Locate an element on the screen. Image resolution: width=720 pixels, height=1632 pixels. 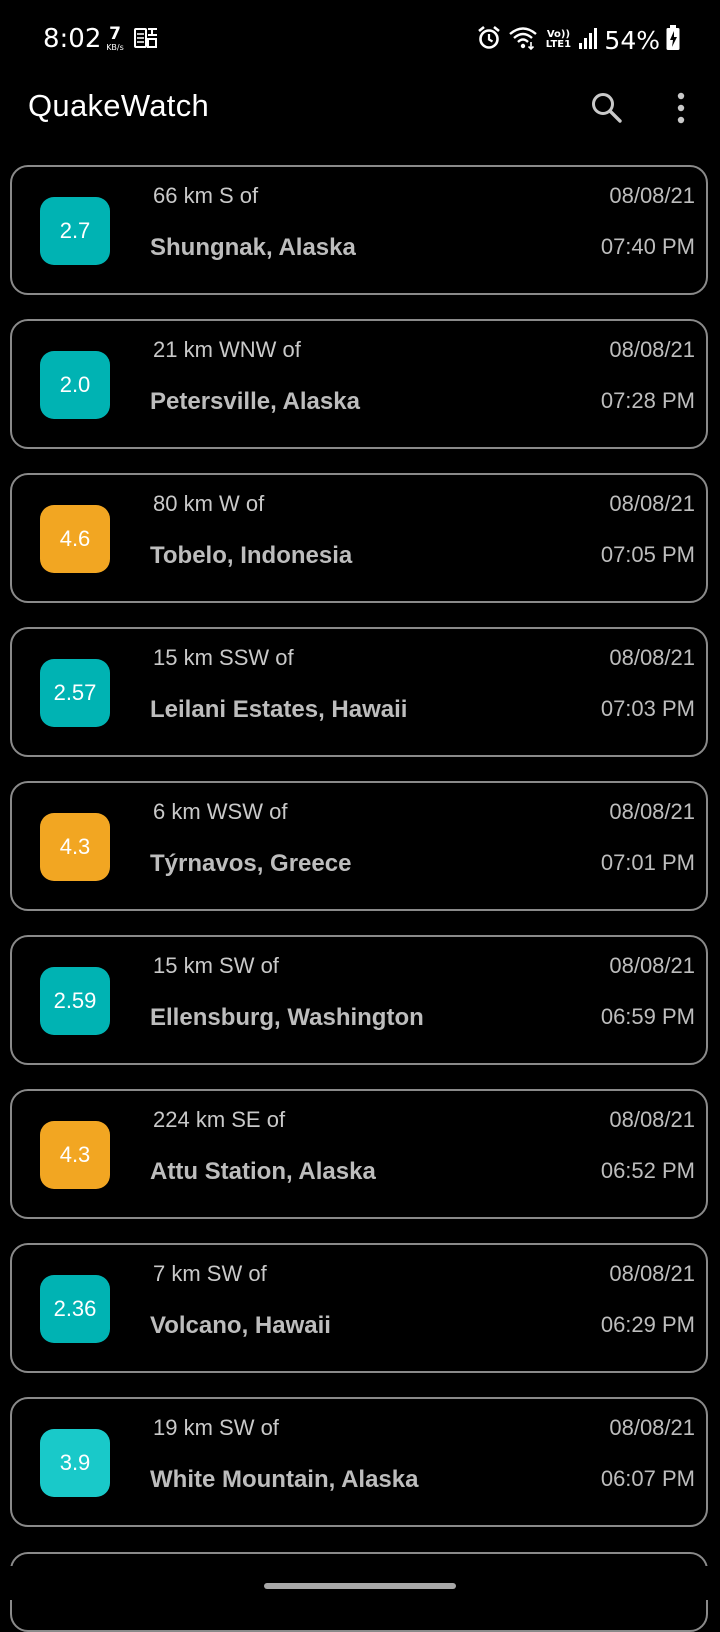
location-offset: 80 km W of is located at coordinates (209, 503).